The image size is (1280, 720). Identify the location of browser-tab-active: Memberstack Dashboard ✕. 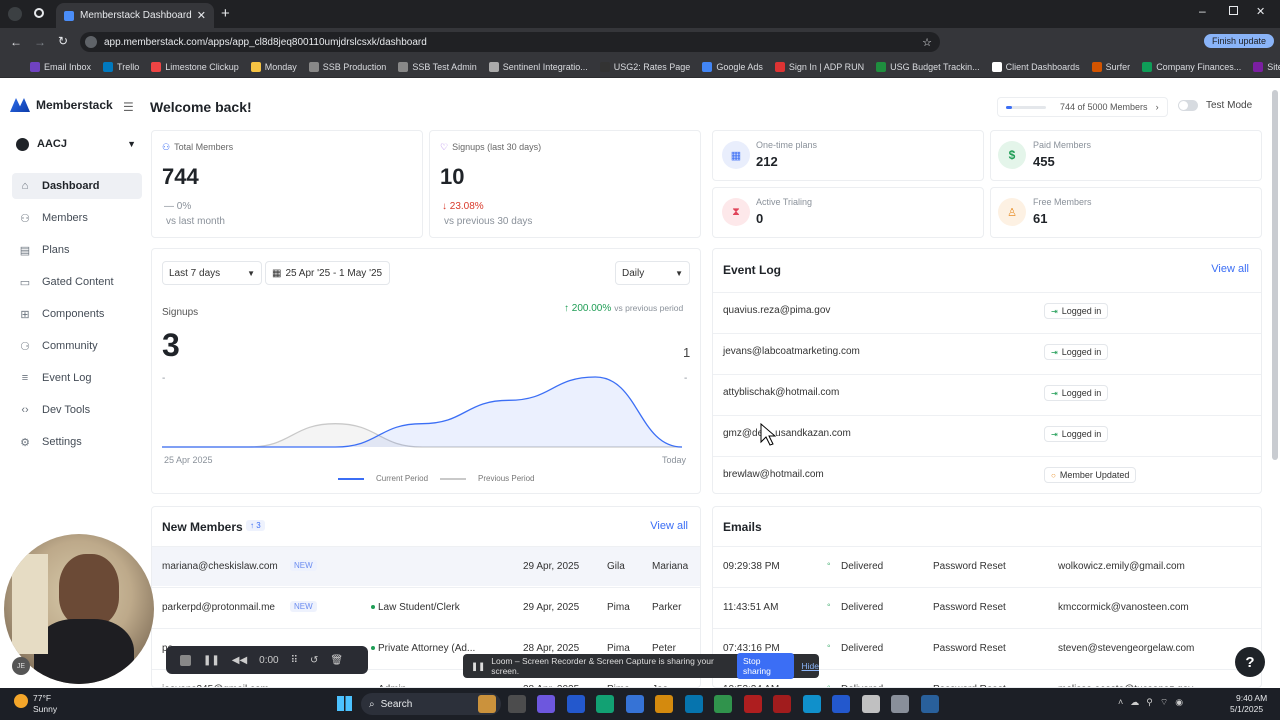
(135, 15).